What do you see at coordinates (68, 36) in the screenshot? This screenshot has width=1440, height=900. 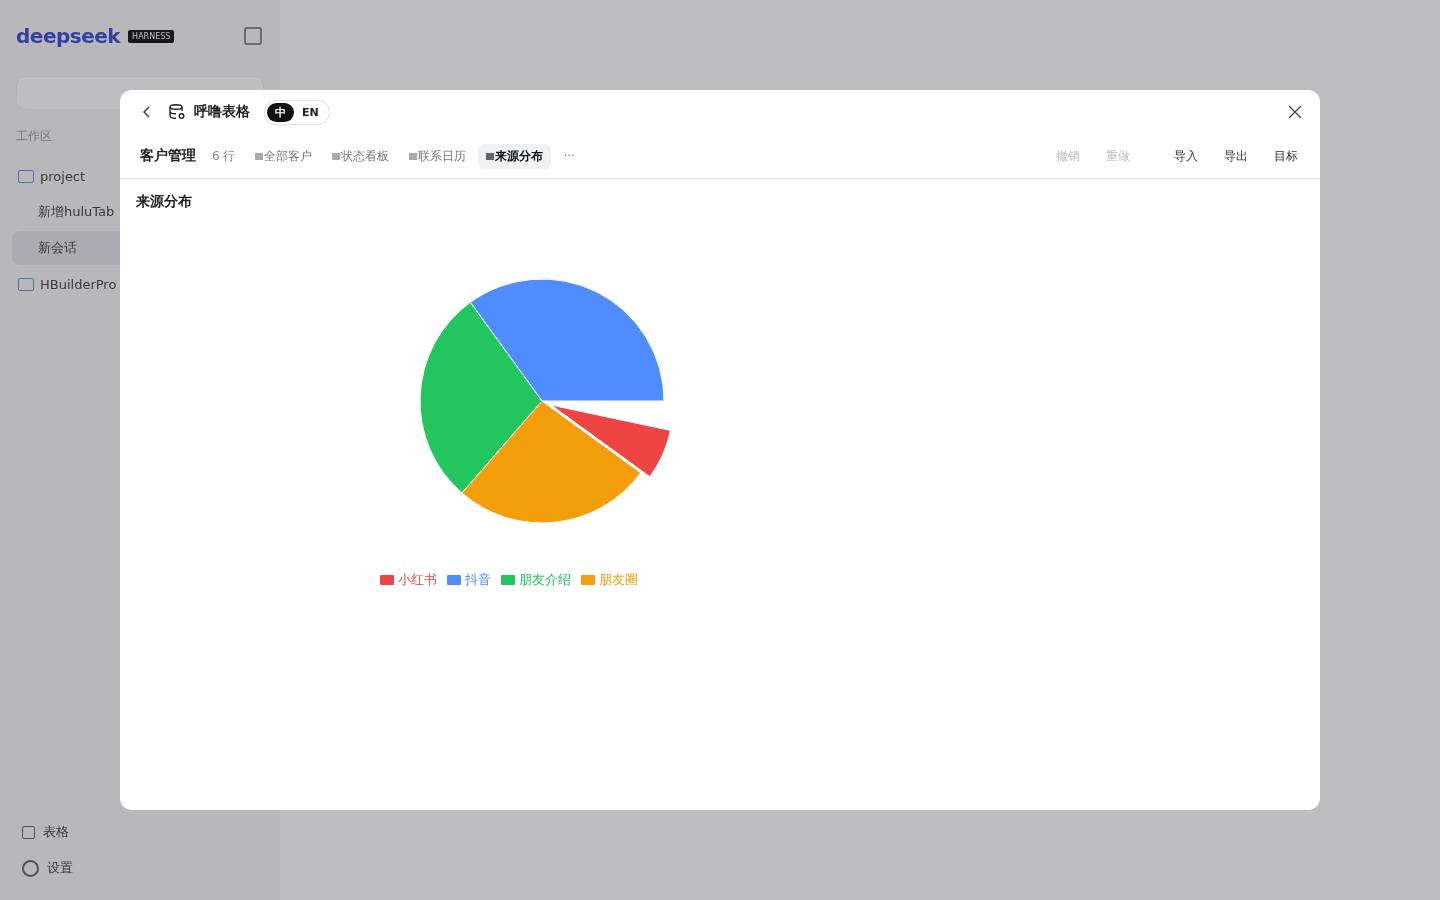 I see `logo-text: deepseek` at bounding box center [68, 36].